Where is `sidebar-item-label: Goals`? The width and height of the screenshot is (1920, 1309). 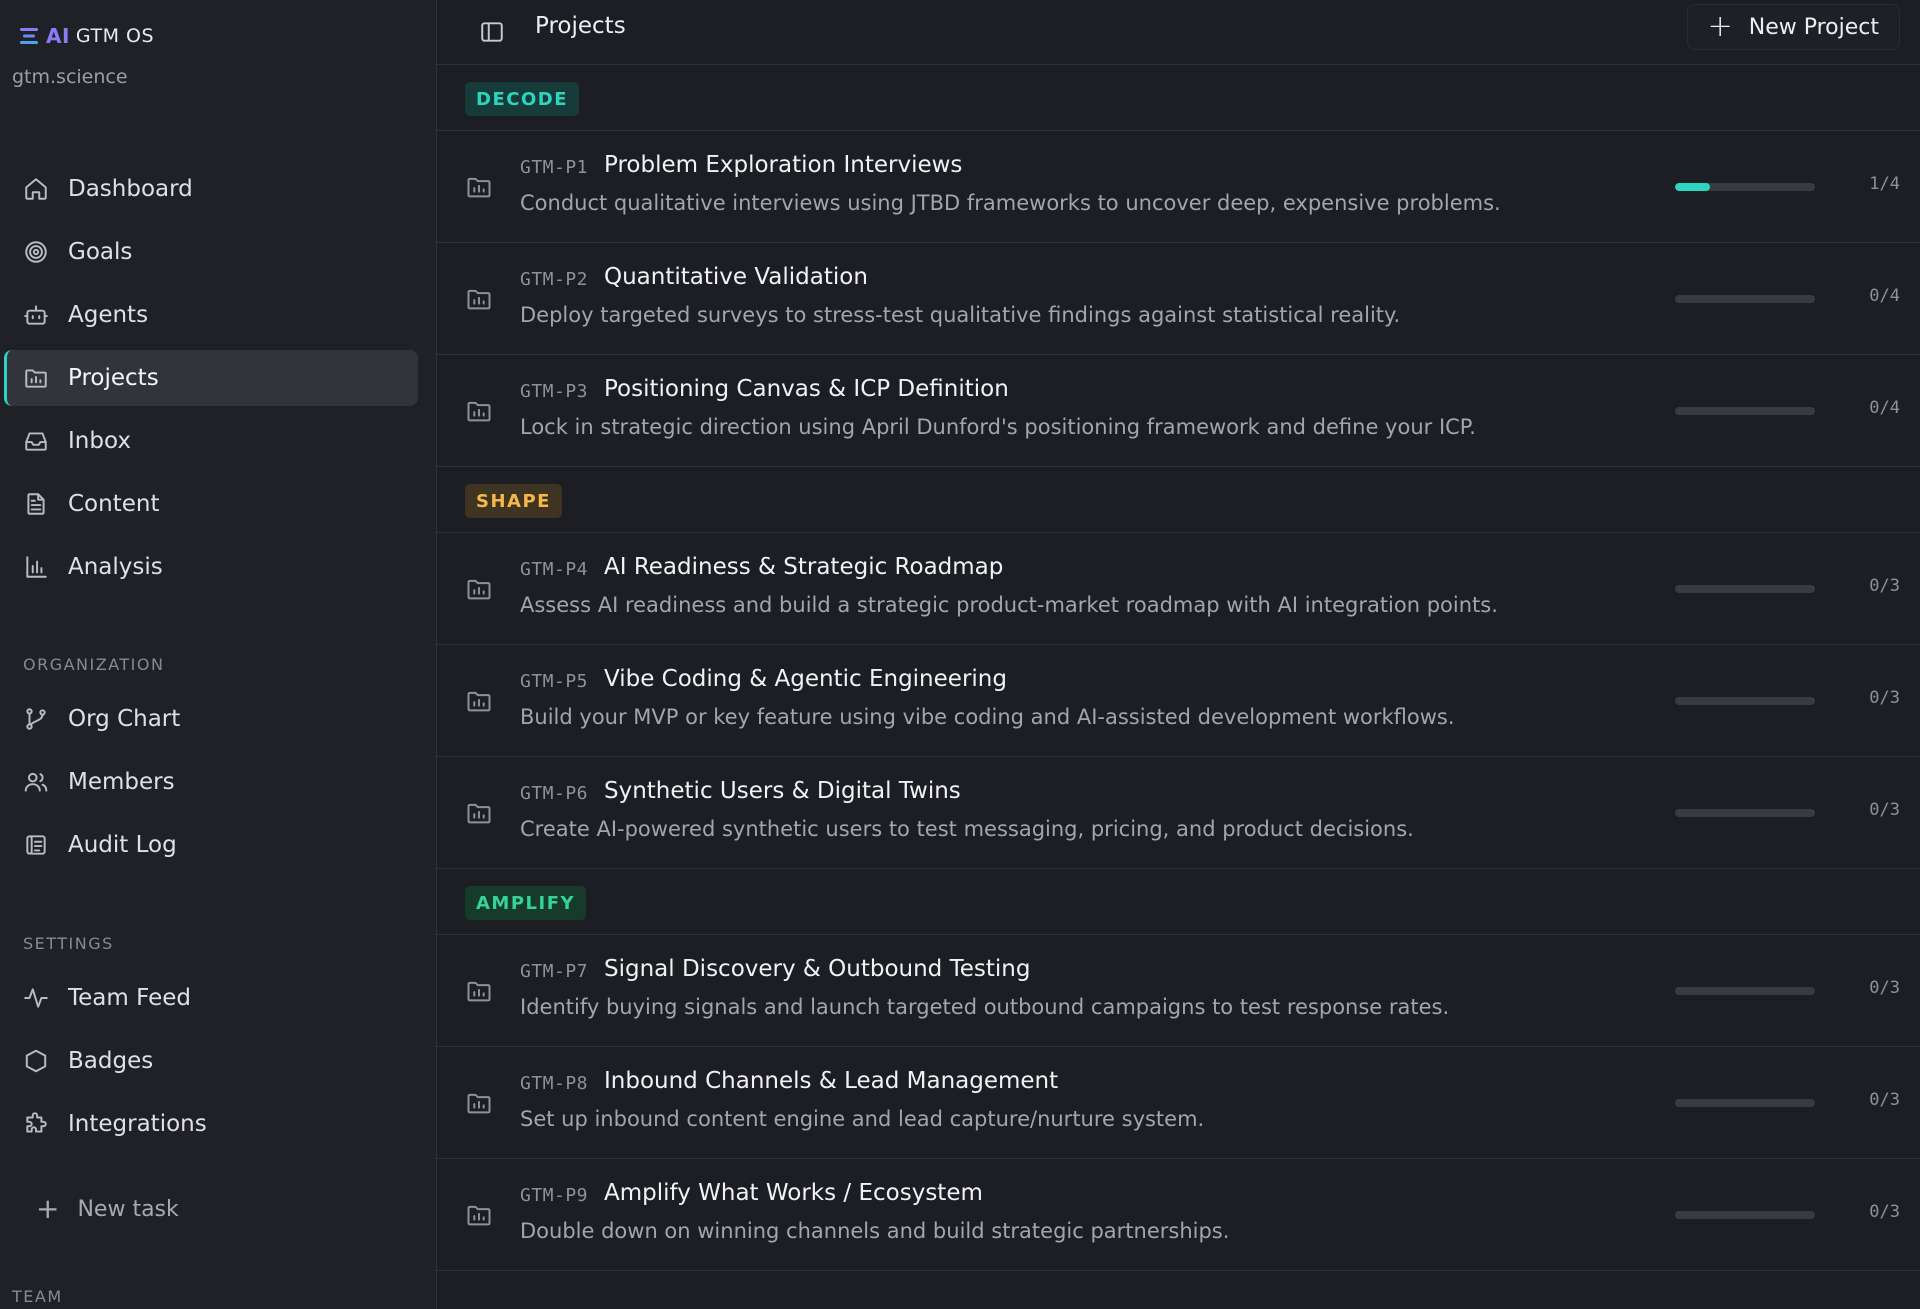
sidebar-item-label: Goals is located at coordinates (100, 252).